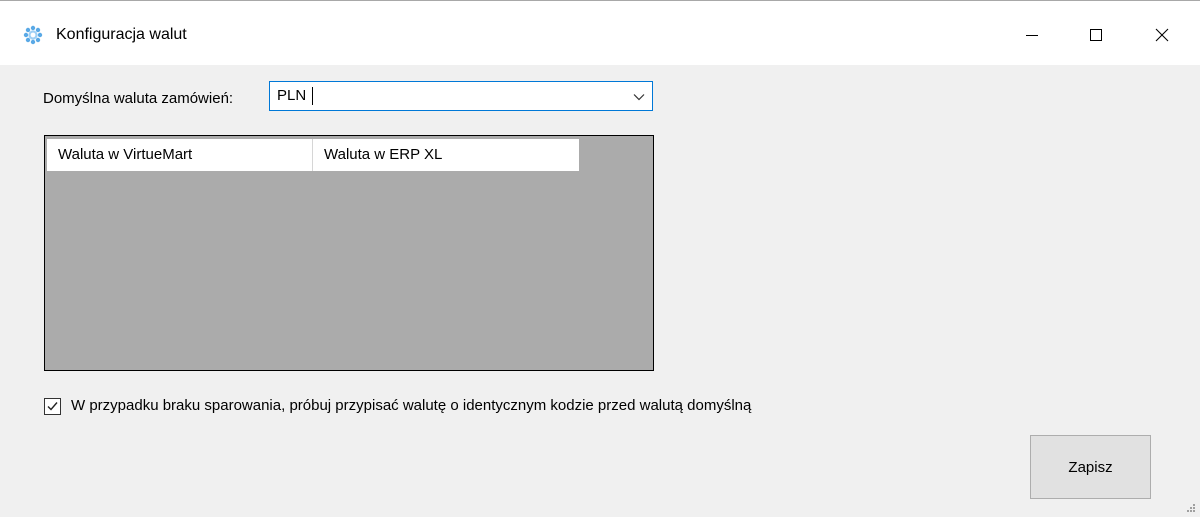  What do you see at coordinates (291, 96) in the screenshot?
I see `default-currency-value: PLN` at bounding box center [291, 96].